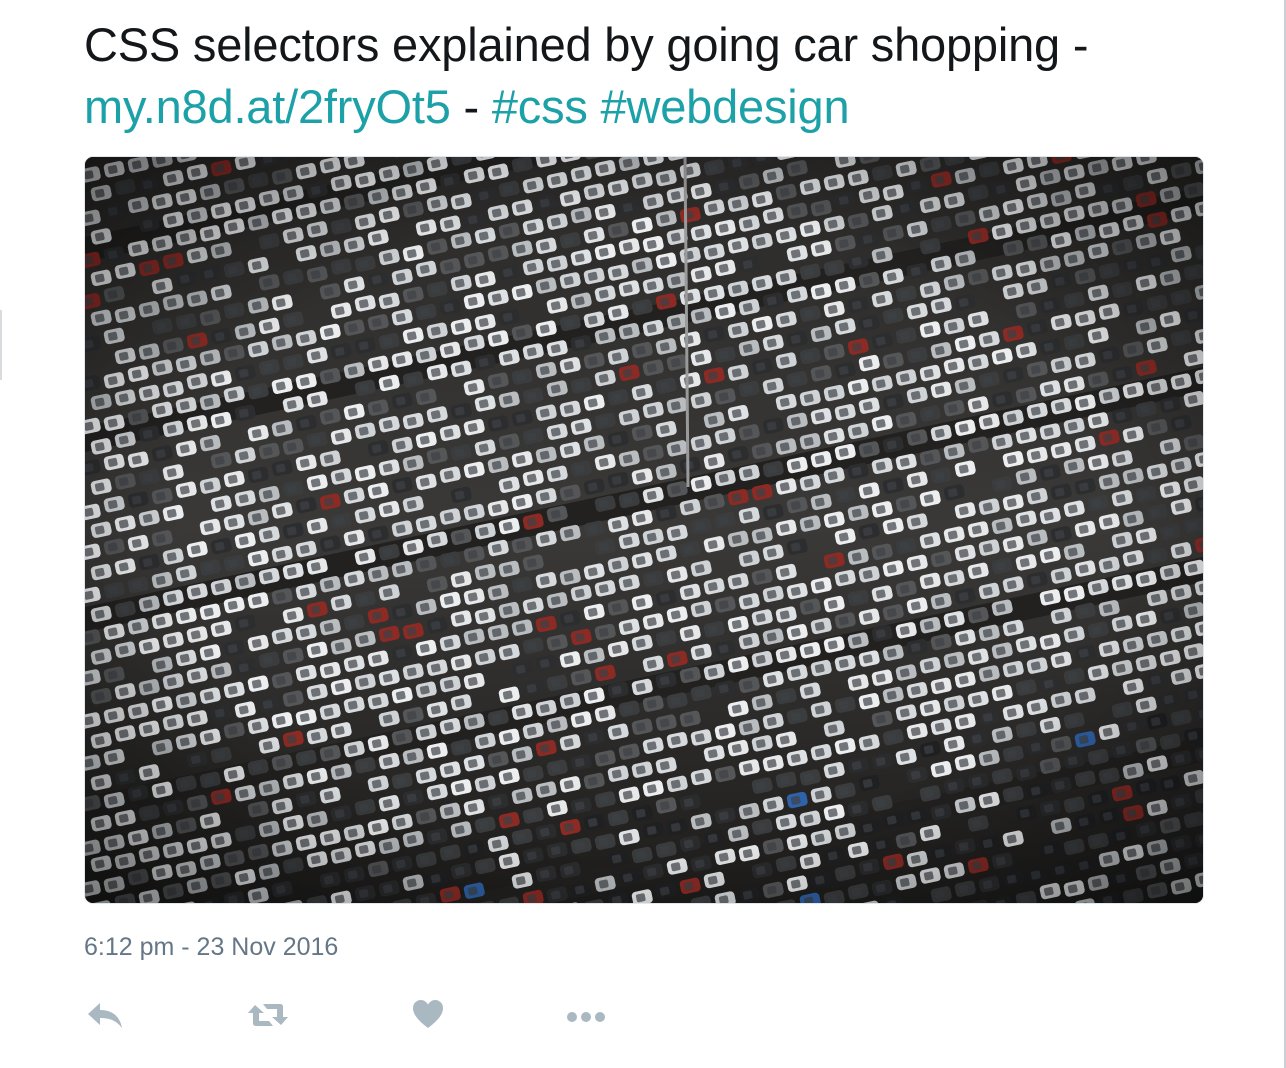 The height and width of the screenshot is (1068, 1286). I want to click on retweet-icon, so click(268, 1015).